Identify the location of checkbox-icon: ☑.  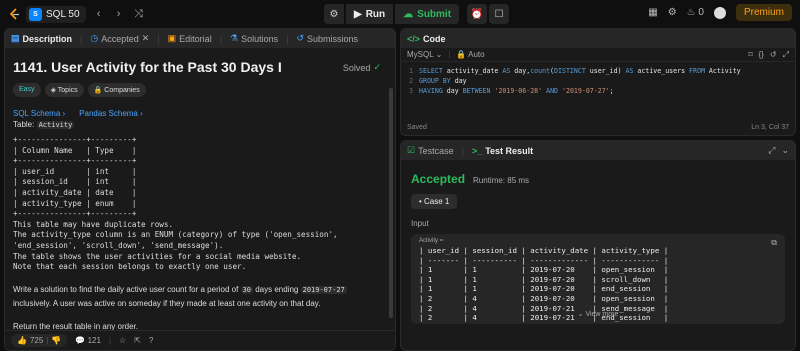
(411, 150).